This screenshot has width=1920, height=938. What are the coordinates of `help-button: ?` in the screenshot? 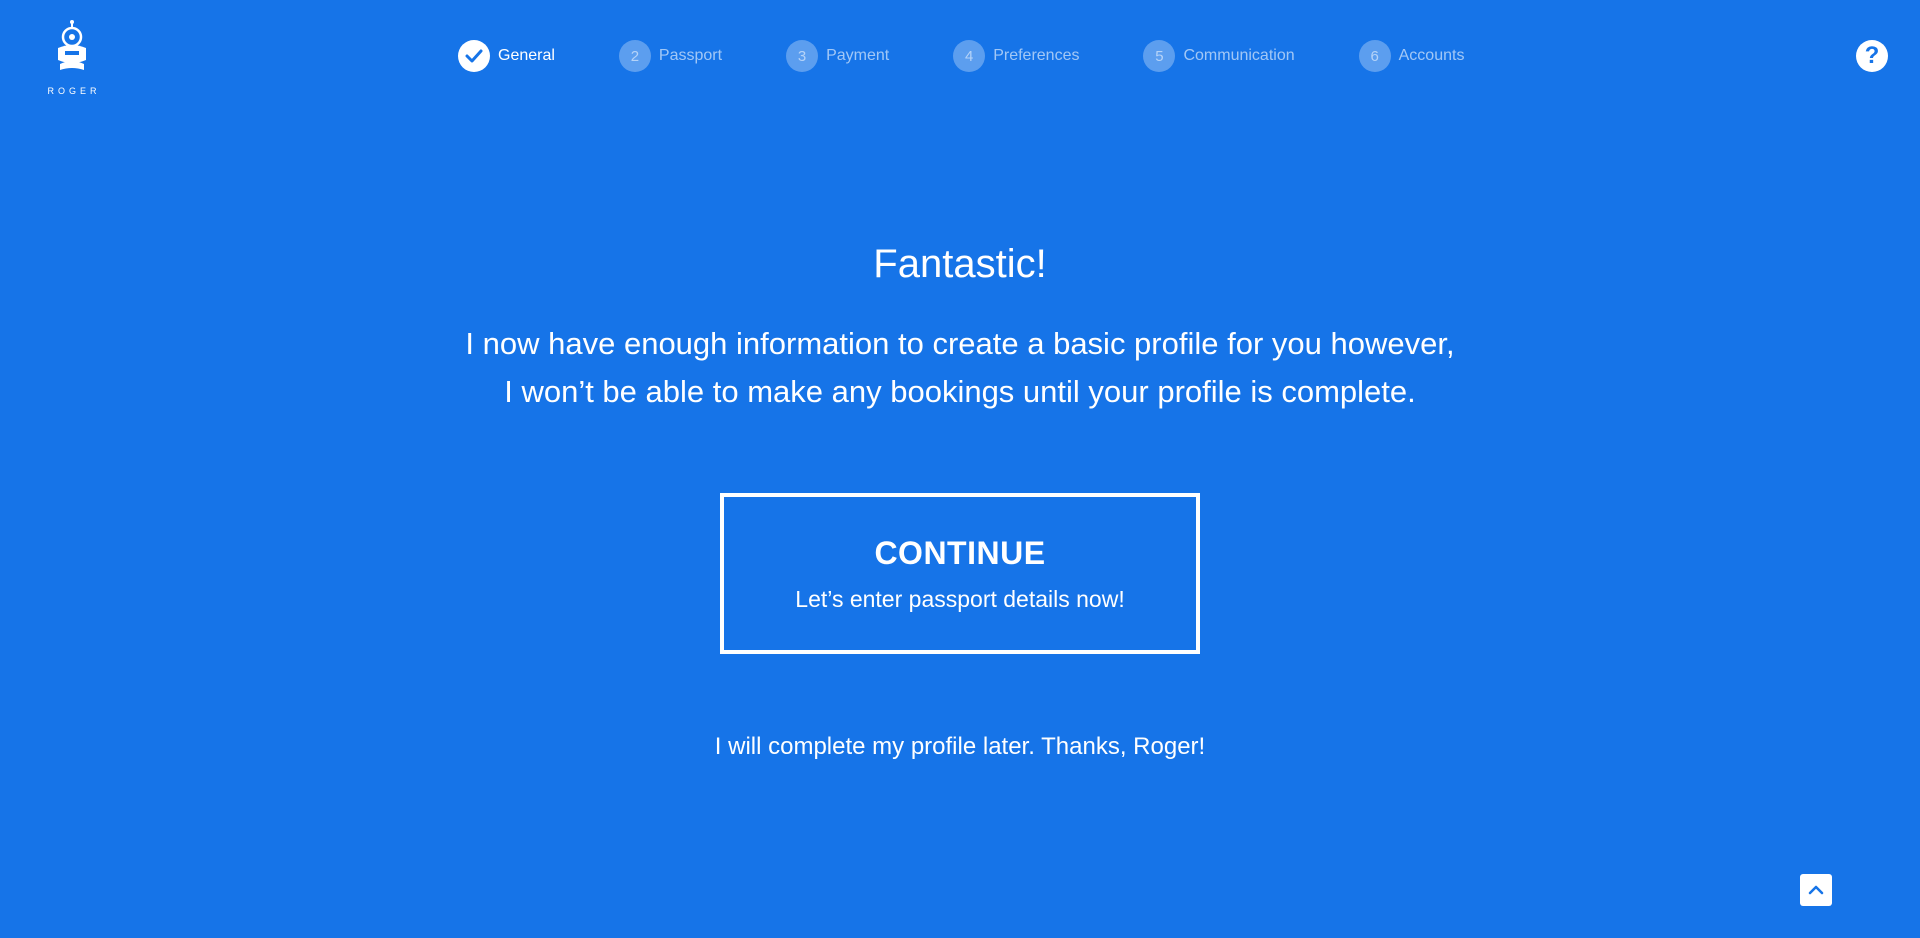 It's located at (1872, 56).